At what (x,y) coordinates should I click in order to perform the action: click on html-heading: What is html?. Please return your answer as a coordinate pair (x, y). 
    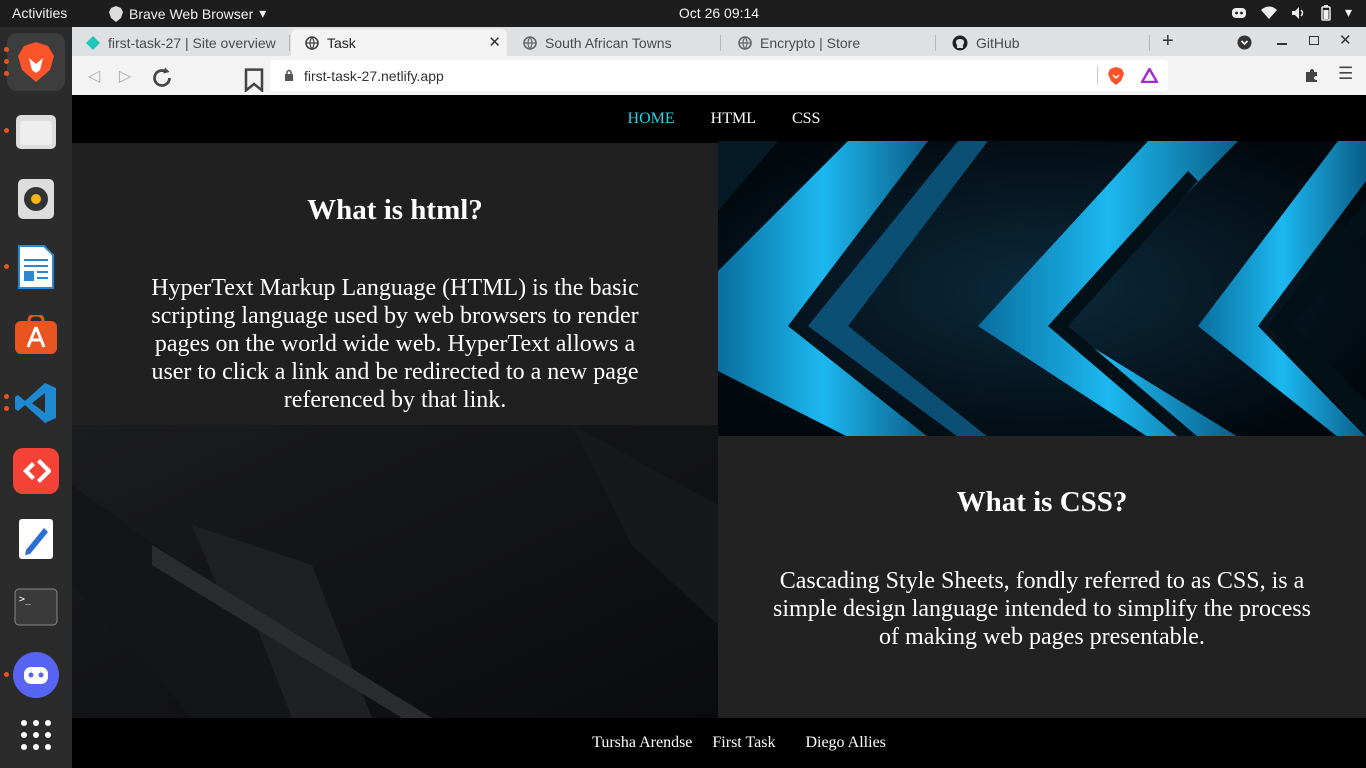
    Looking at the image, I should click on (395, 210).